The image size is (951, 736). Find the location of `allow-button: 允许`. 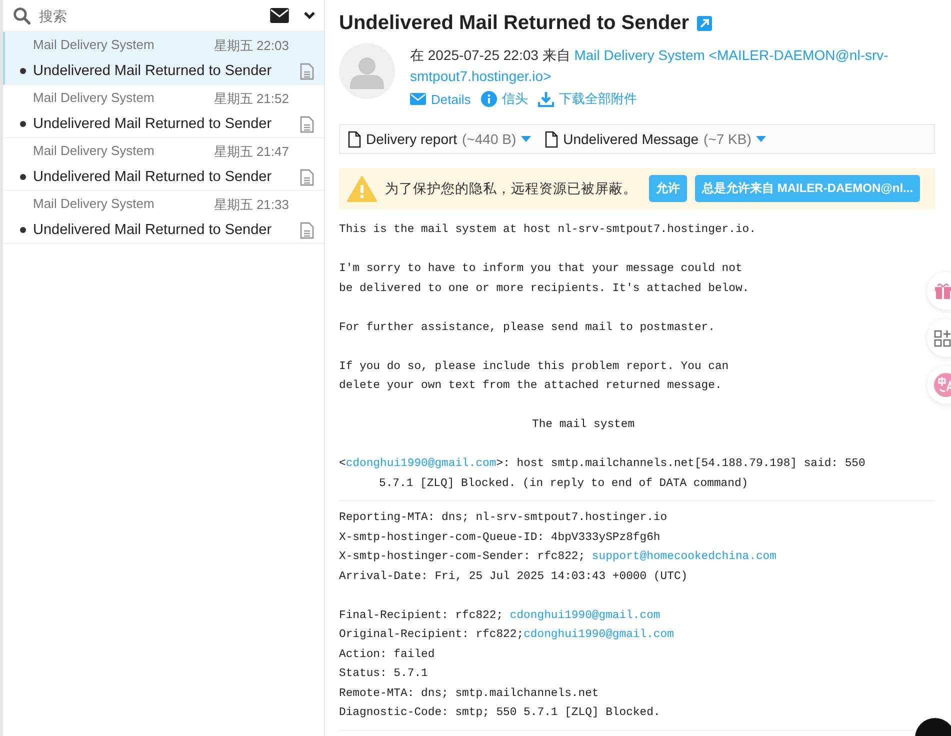

allow-button: 允许 is located at coordinates (668, 188).